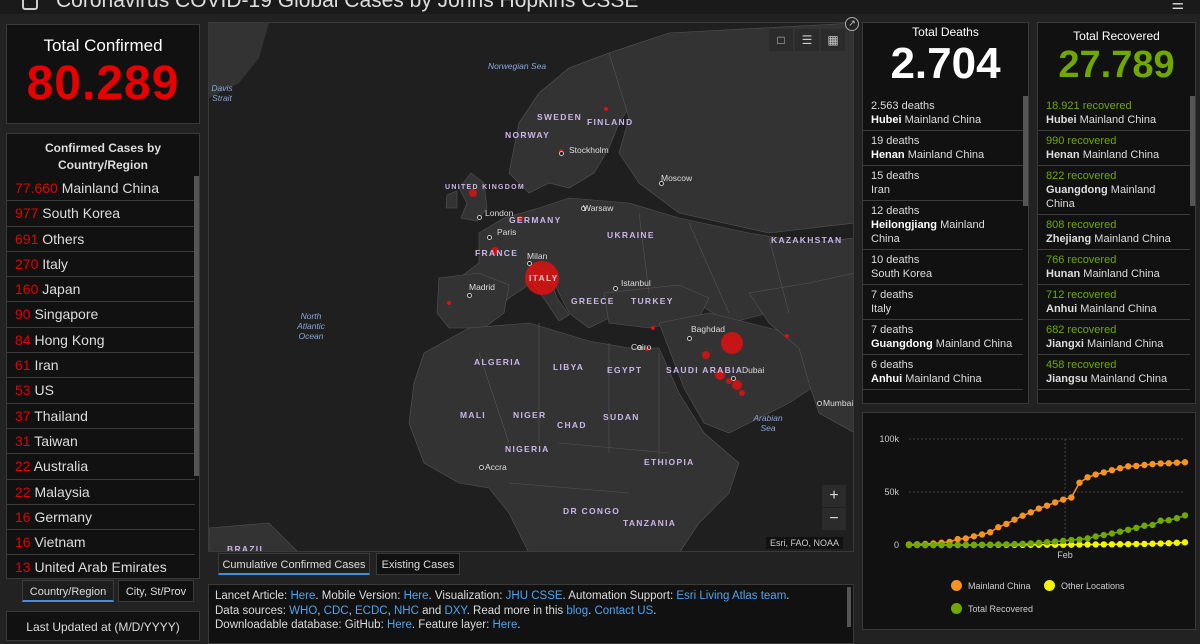 This screenshot has width=1200, height=644. What do you see at coordinates (1114, 302) in the screenshot?
I see `recovered-row: 712 recovered Anhui Mainland China` at bounding box center [1114, 302].